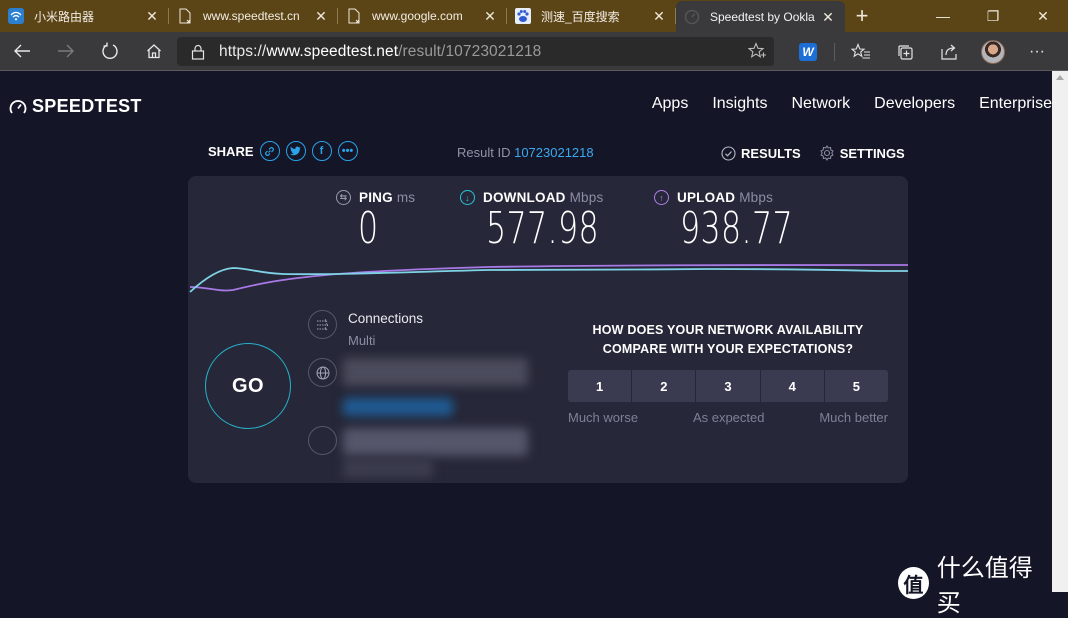 The width and height of the screenshot is (1068, 618). What do you see at coordinates (1060, 77) in the screenshot?
I see `scroll-up-arrow-icon` at bounding box center [1060, 77].